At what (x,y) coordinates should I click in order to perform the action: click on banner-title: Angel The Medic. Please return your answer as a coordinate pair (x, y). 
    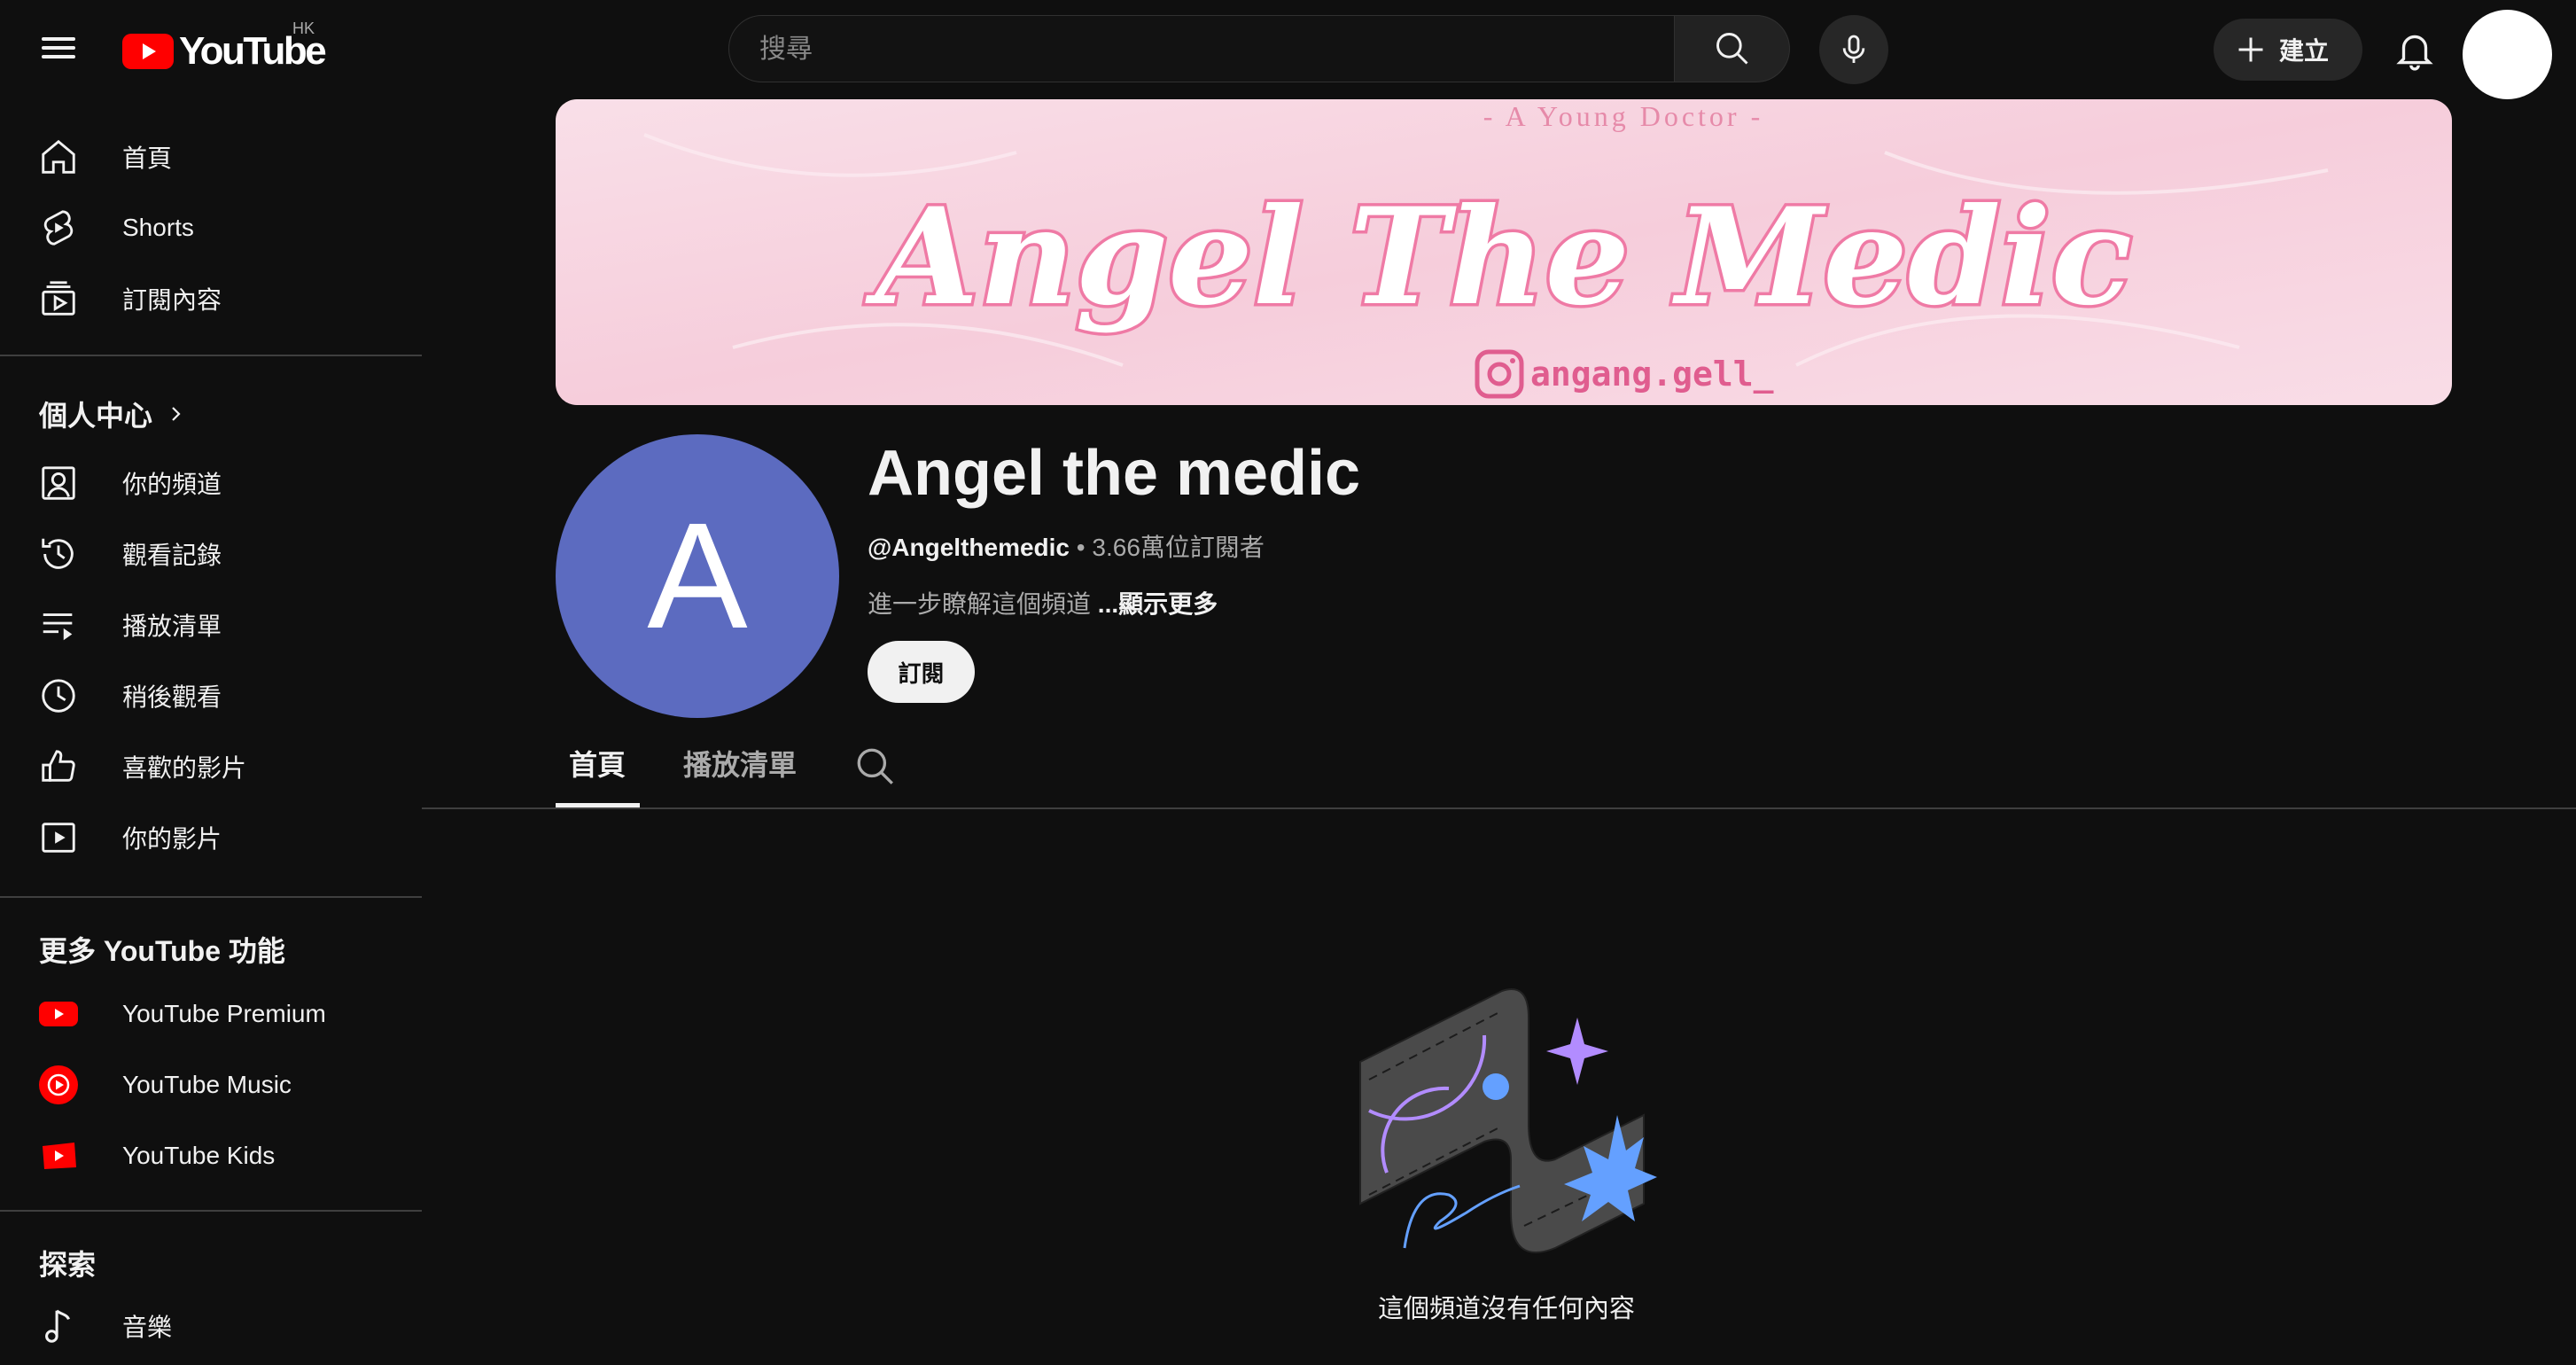
    Looking at the image, I should click on (1499, 257).